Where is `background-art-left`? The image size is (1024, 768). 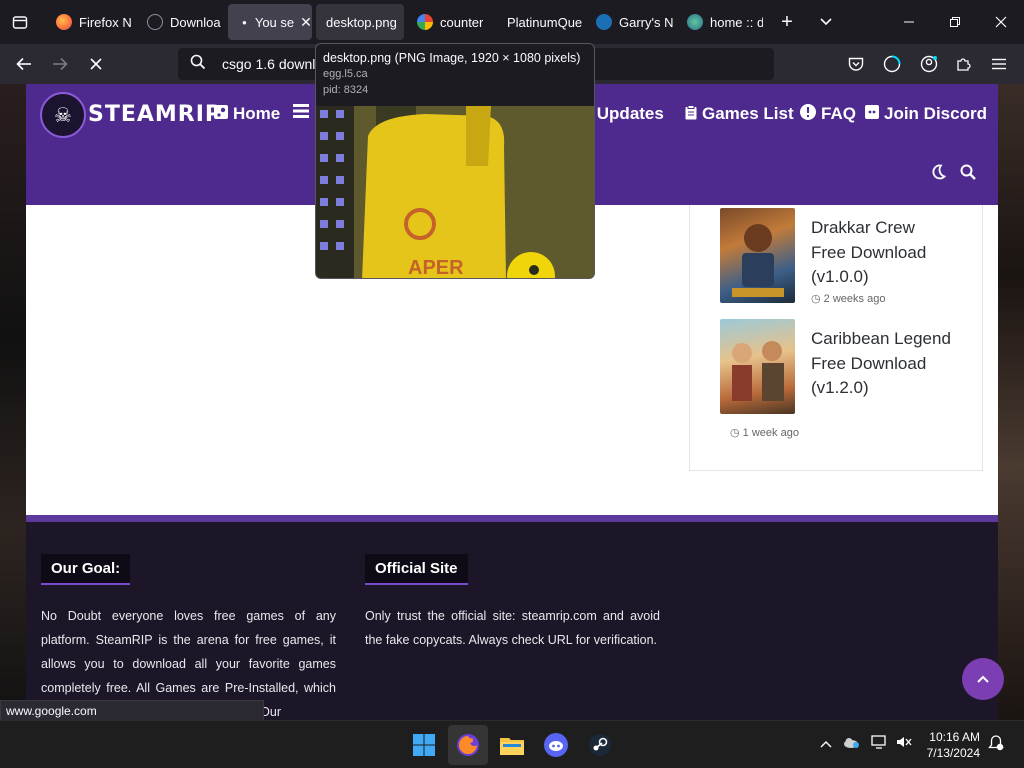
background-art-left is located at coordinates (13, 402).